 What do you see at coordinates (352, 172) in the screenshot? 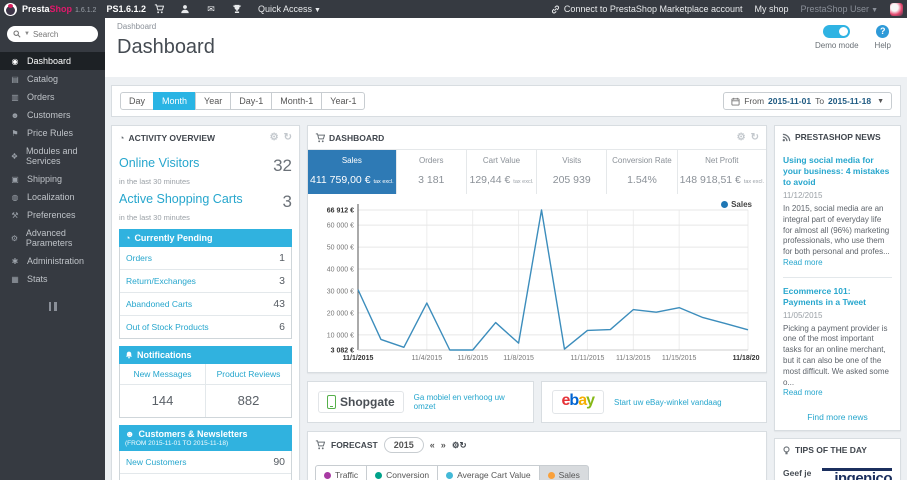
I see `kpi-sales: Sales 411 759,00 € tax excl.` at bounding box center [352, 172].